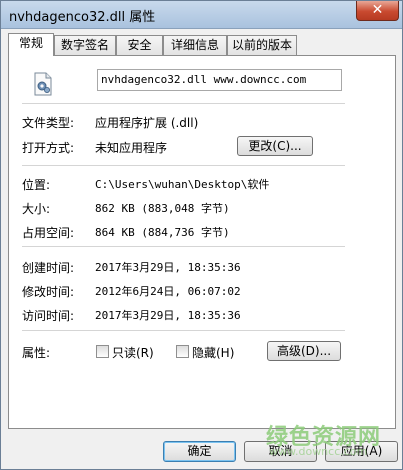 Image resolution: width=403 pixels, height=470 pixels. I want to click on dll-file-icon, so click(43, 84).